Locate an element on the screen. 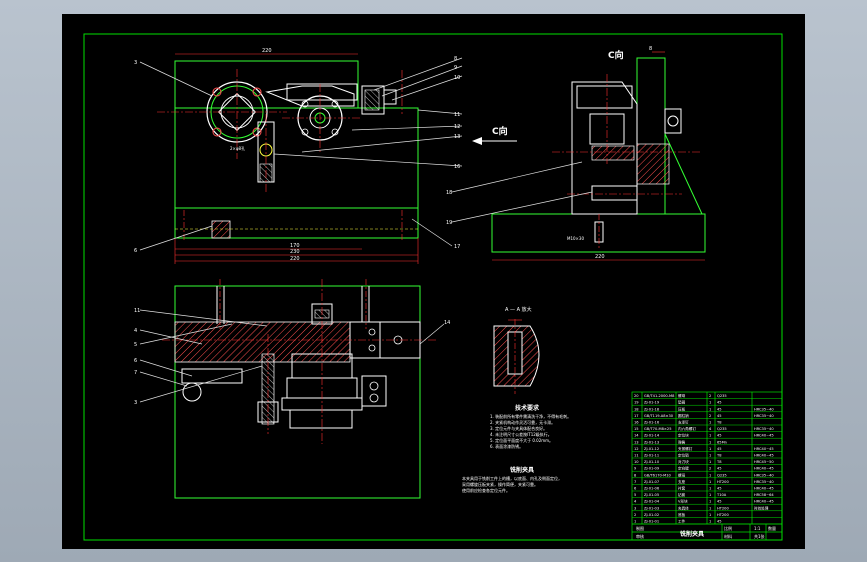 This screenshot has height=562, width=867. balloon-12: 12 is located at coordinates (457, 127).